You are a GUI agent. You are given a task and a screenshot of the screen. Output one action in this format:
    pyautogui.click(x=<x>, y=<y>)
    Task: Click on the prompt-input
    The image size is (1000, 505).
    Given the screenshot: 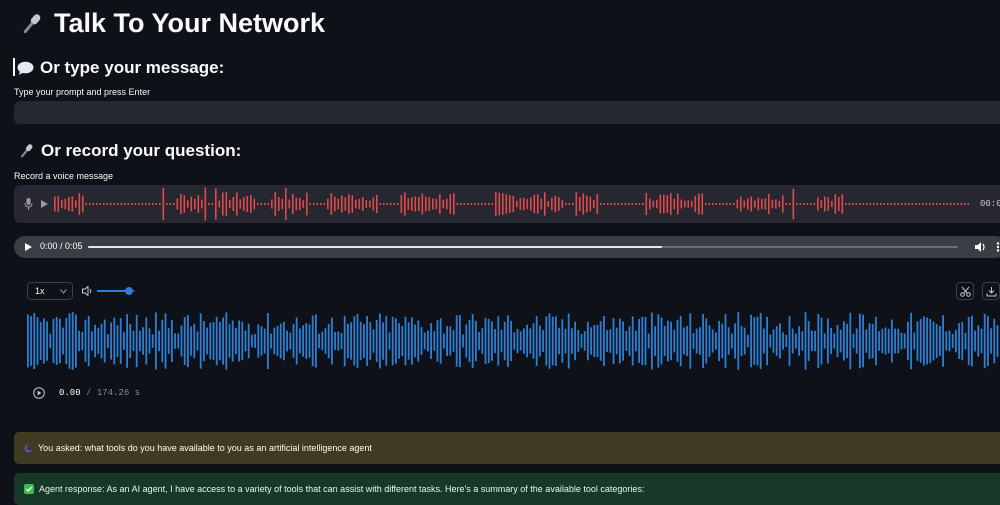 What is the action you would take?
    pyautogui.click(x=507, y=112)
    